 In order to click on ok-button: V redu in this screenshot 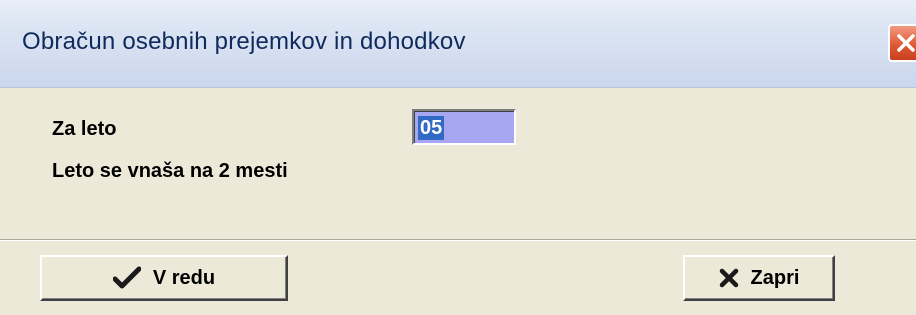, I will do `click(164, 278)`.